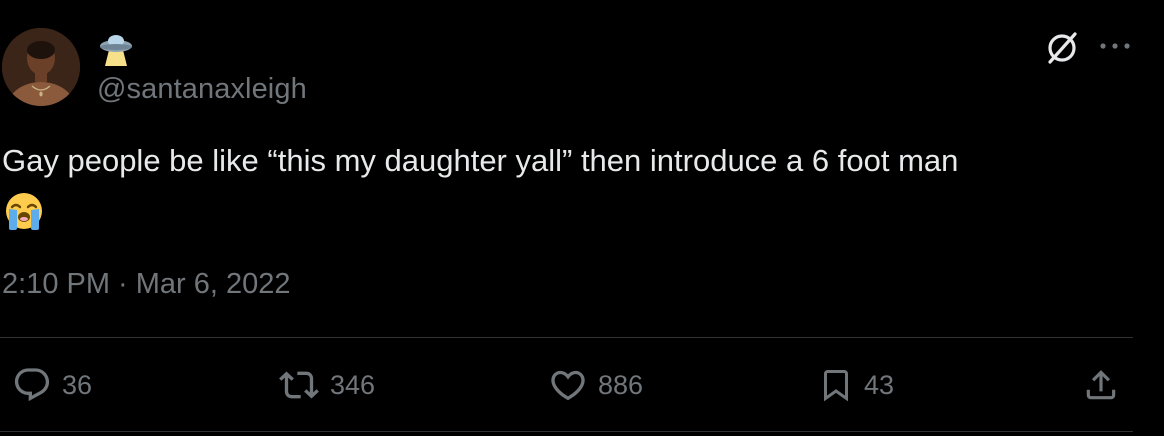 This screenshot has height=436, width=1164. Describe the element at coordinates (326, 385) in the screenshot. I see `retweet-button: 346` at that location.